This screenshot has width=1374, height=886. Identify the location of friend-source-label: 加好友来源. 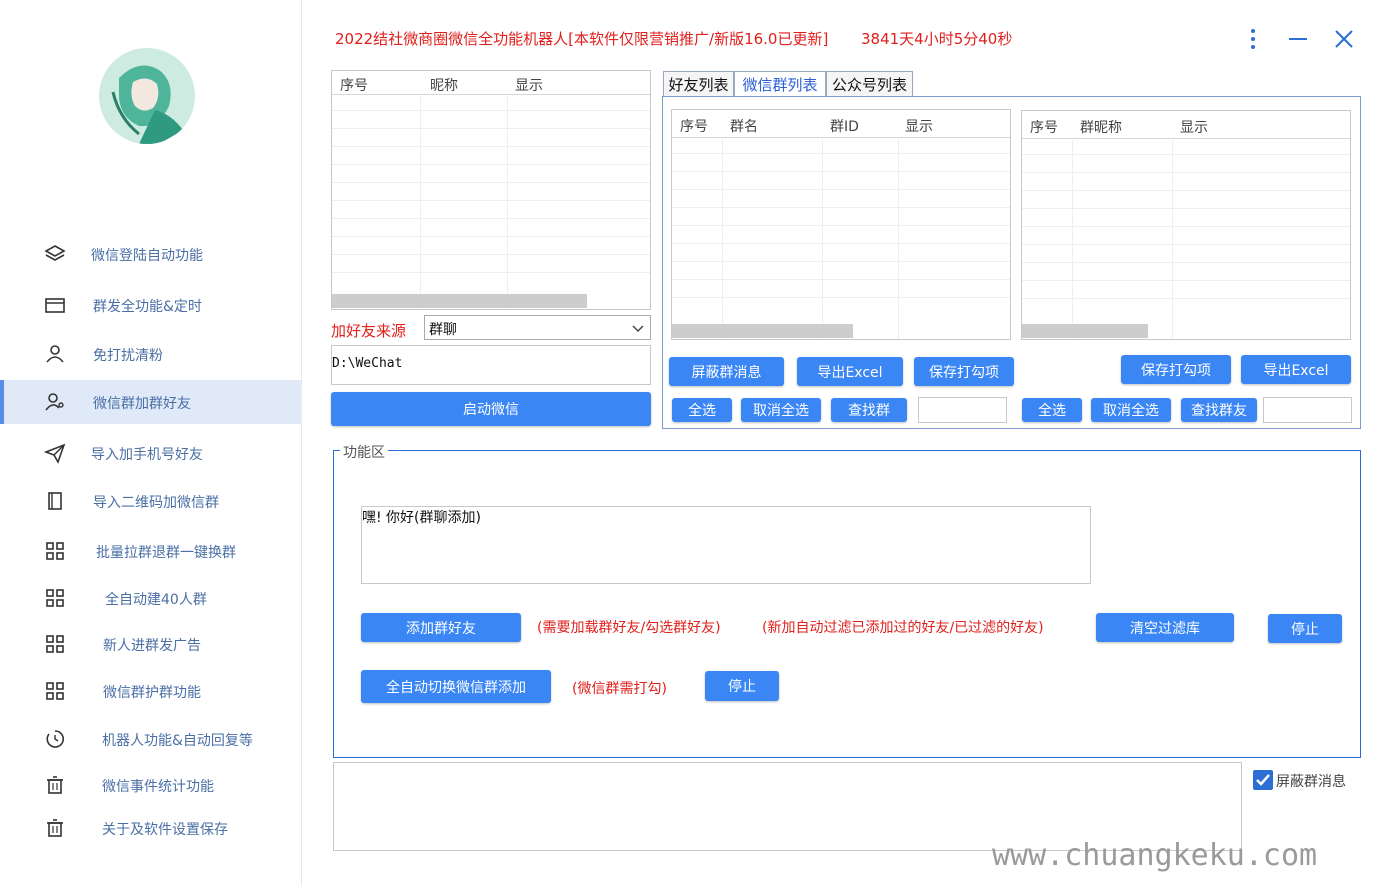
(369, 331).